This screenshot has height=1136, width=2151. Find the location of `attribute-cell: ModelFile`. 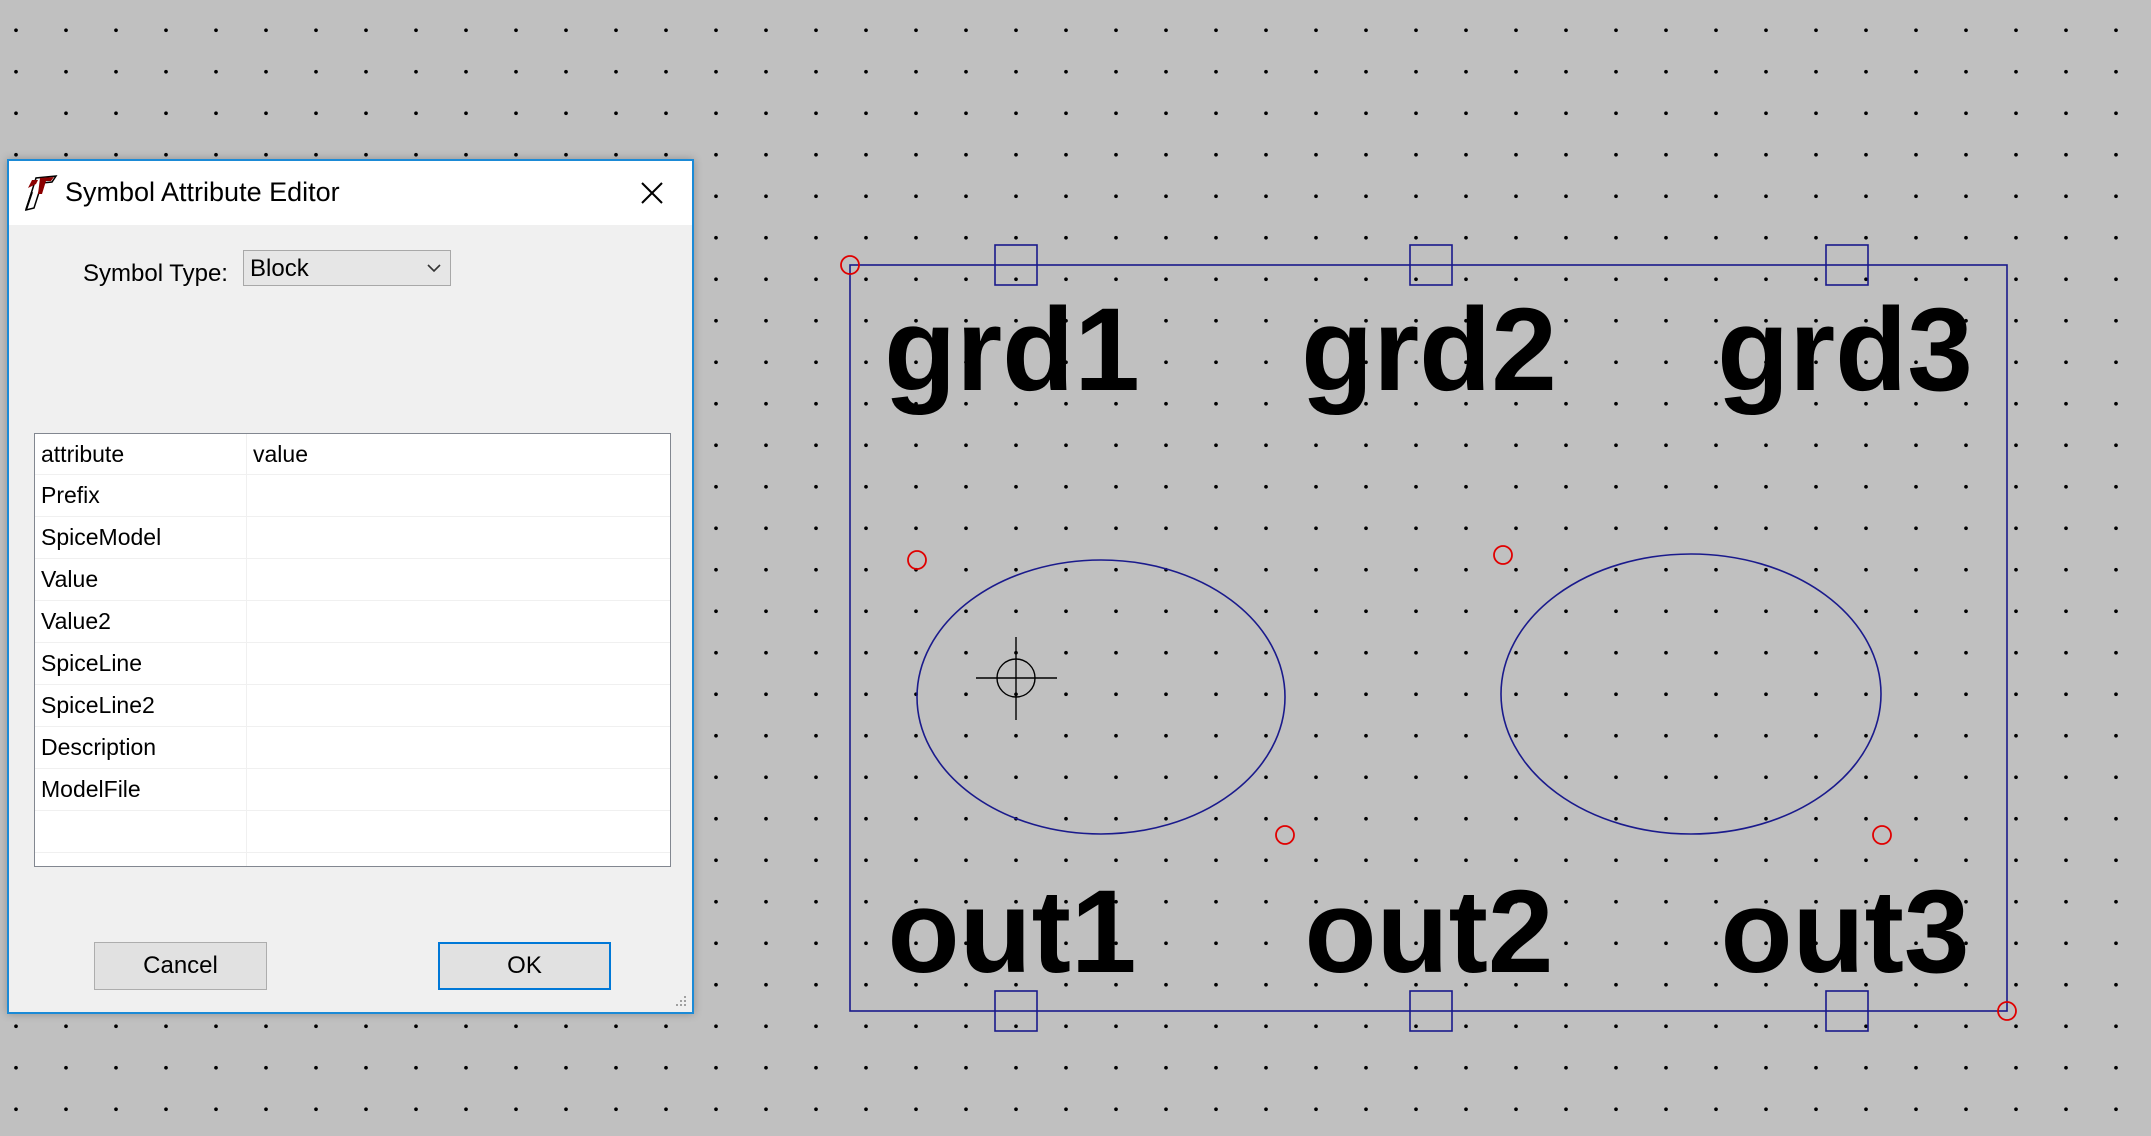

attribute-cell: ModelFile is located at coordinates (141, 789).